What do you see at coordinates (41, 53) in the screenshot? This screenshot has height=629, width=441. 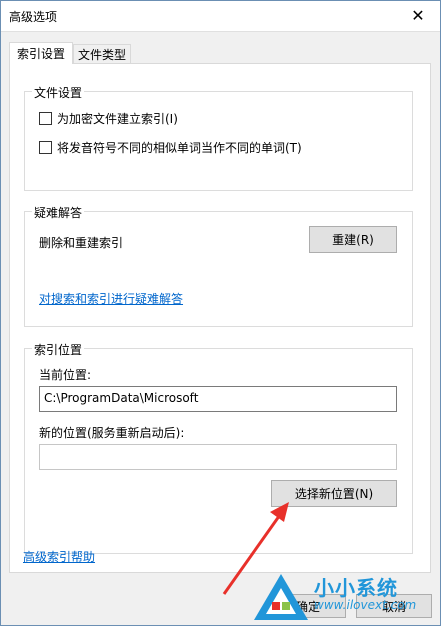 I see `tab-index-settings: 索引设置` at bounding box center [41, 53].